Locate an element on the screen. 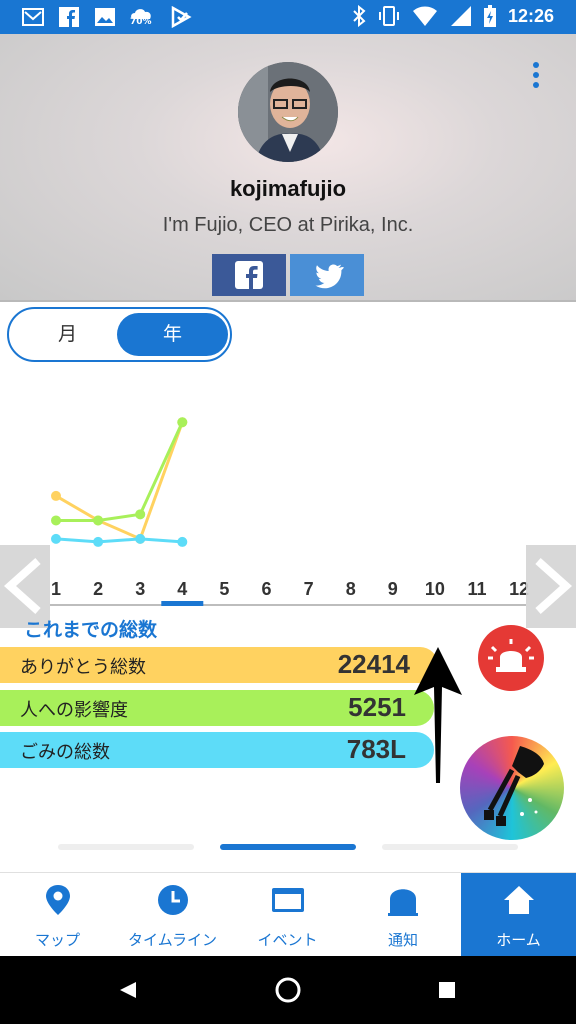 The image size is (576, 1024). cleanup-action-button is located at coordinates (512, 788).